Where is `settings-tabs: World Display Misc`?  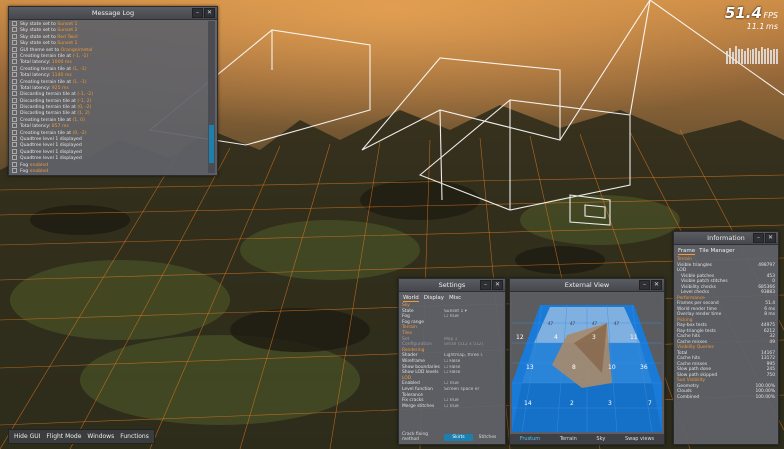
settings-tabs: World Display Misc is located at coordinates (452, 297).